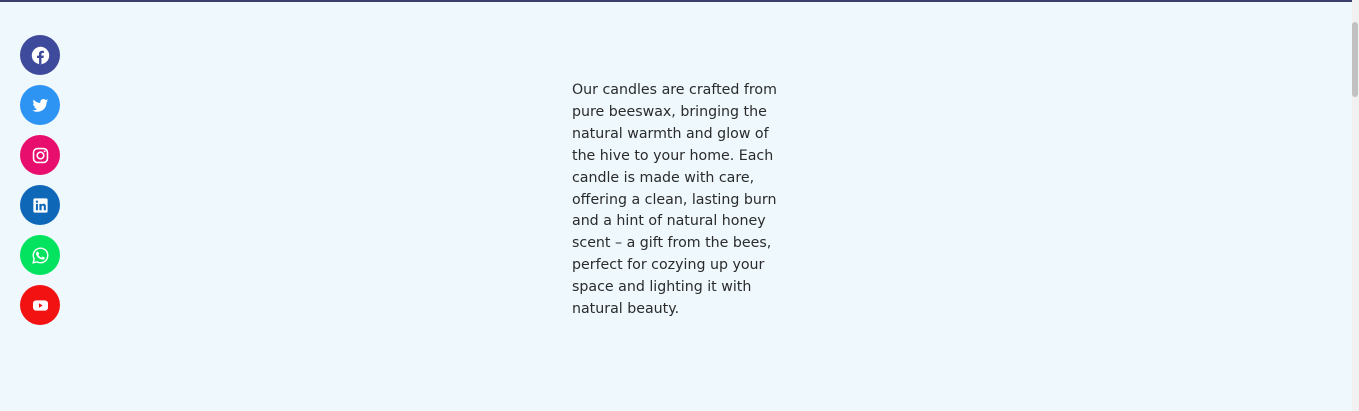 The height and width of the screenshot is (411, 1359). I want to click on social-share-bar, so click(40, 180).